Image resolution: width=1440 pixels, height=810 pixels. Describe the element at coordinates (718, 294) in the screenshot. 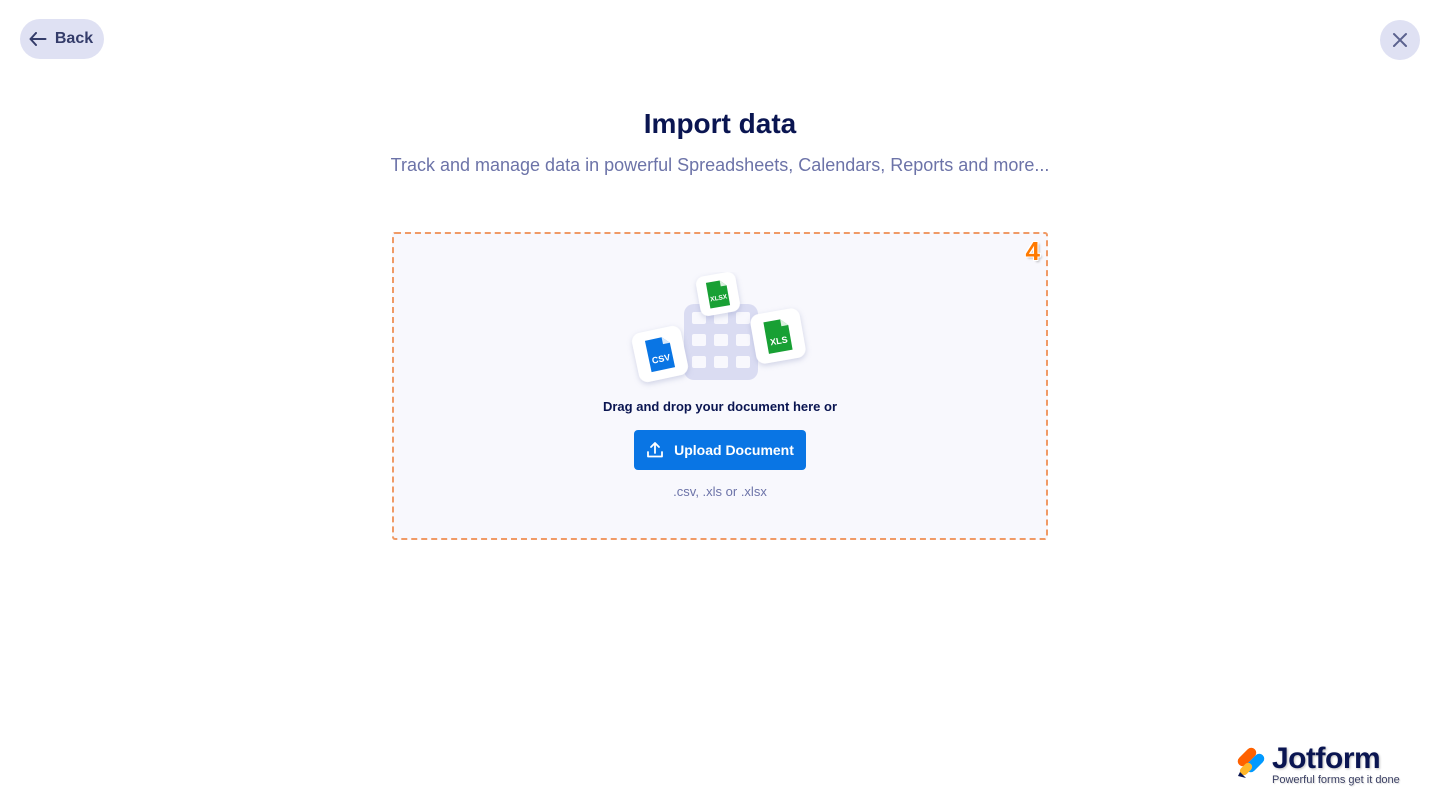

I see `xlsx-file-icon: XLSX` at that location.